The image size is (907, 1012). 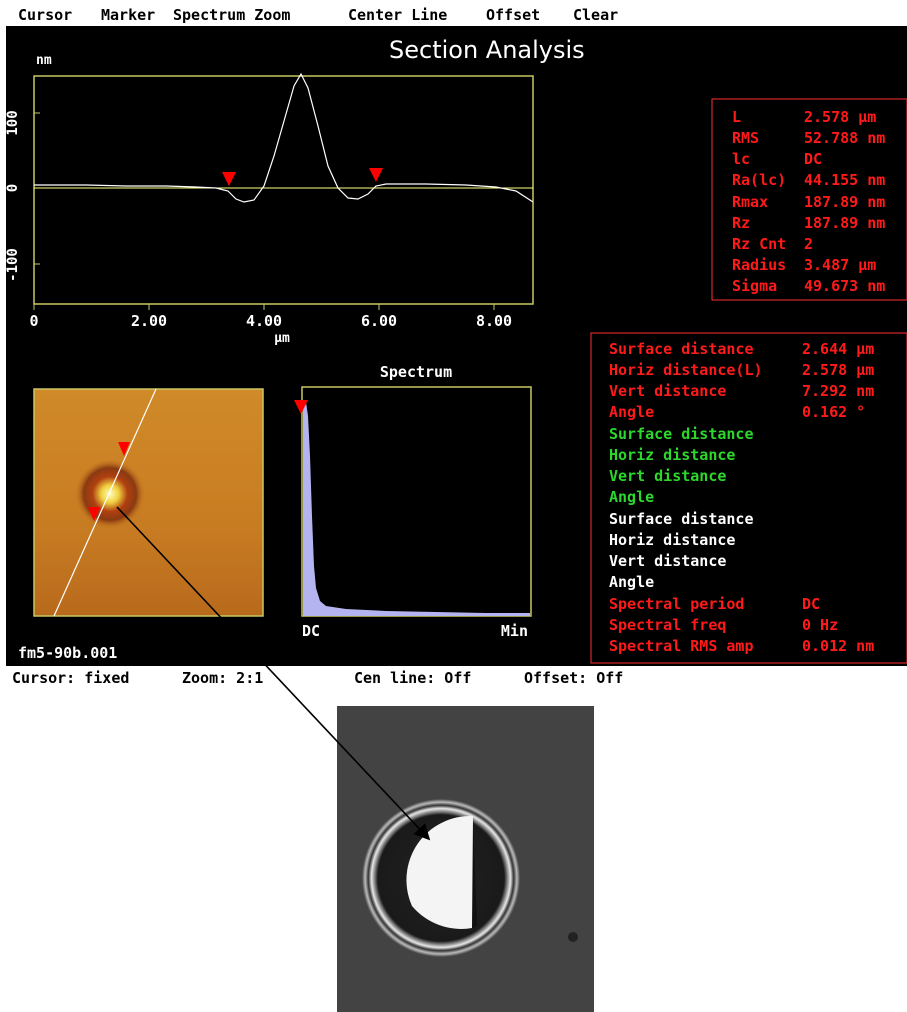 I want to click on profile-trace, so click(x=284, y=137).